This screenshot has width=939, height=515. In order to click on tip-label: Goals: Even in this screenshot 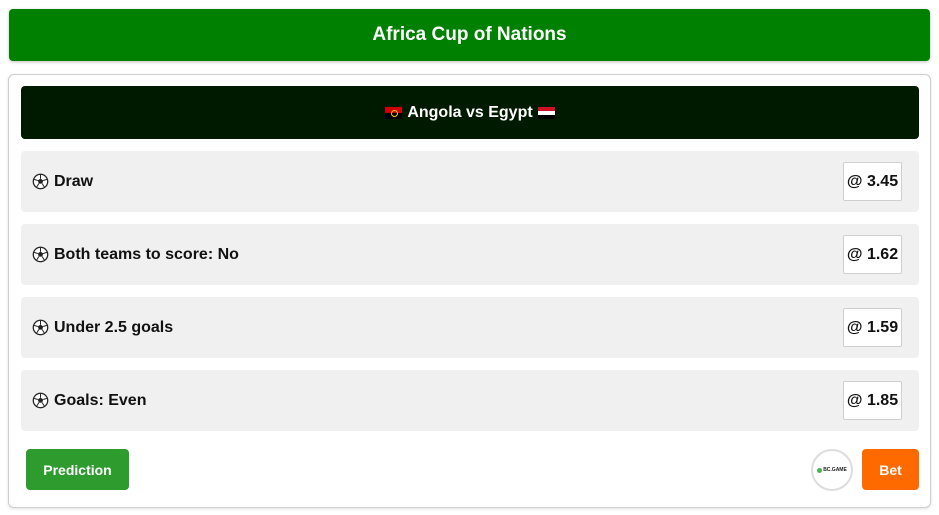, I will do `click(100, 400)`.